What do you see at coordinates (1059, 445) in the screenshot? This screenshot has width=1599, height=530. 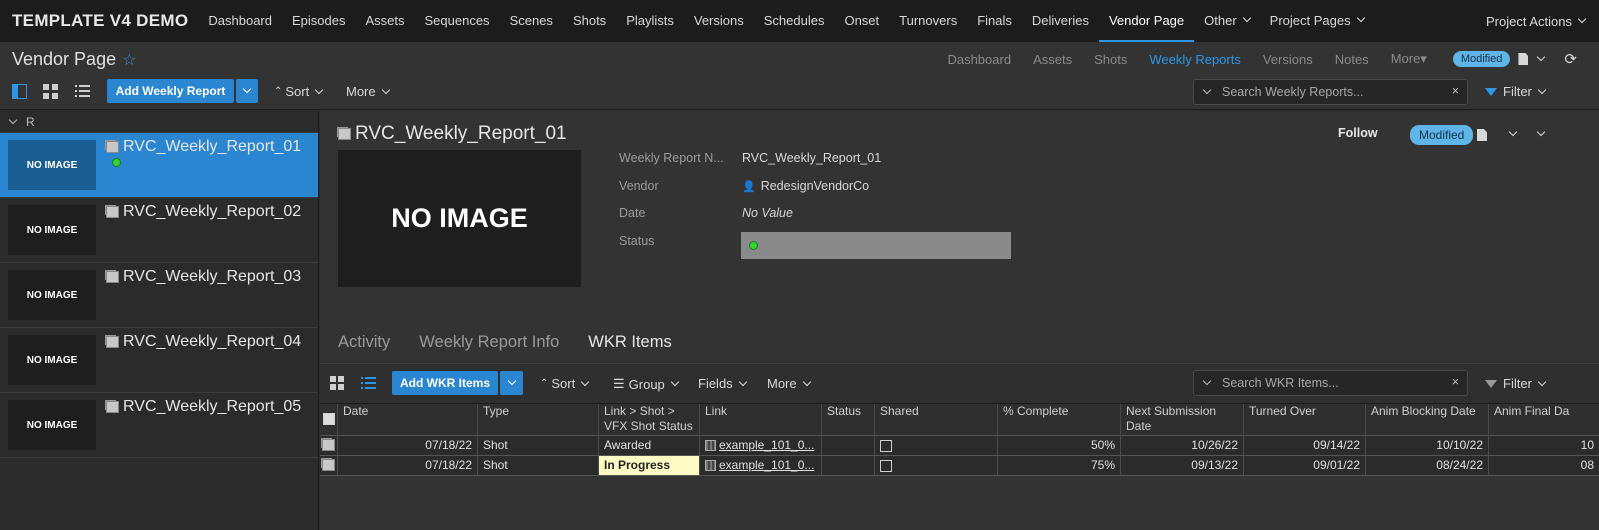 I see `cell-complete: 50%` at bounding box center [1059, 445].